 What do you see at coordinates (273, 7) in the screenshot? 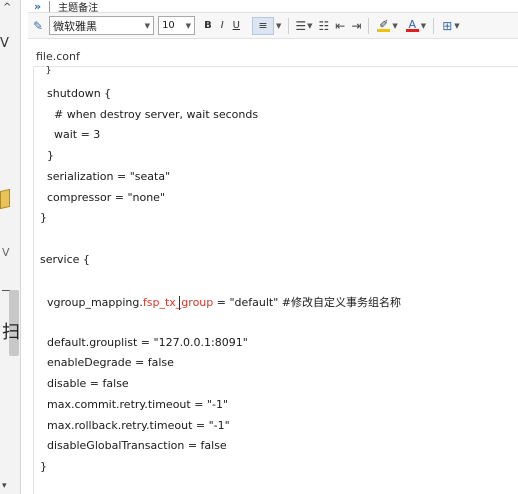
I see `notes-header: » 主题备注` at bounding box center [273, 7].